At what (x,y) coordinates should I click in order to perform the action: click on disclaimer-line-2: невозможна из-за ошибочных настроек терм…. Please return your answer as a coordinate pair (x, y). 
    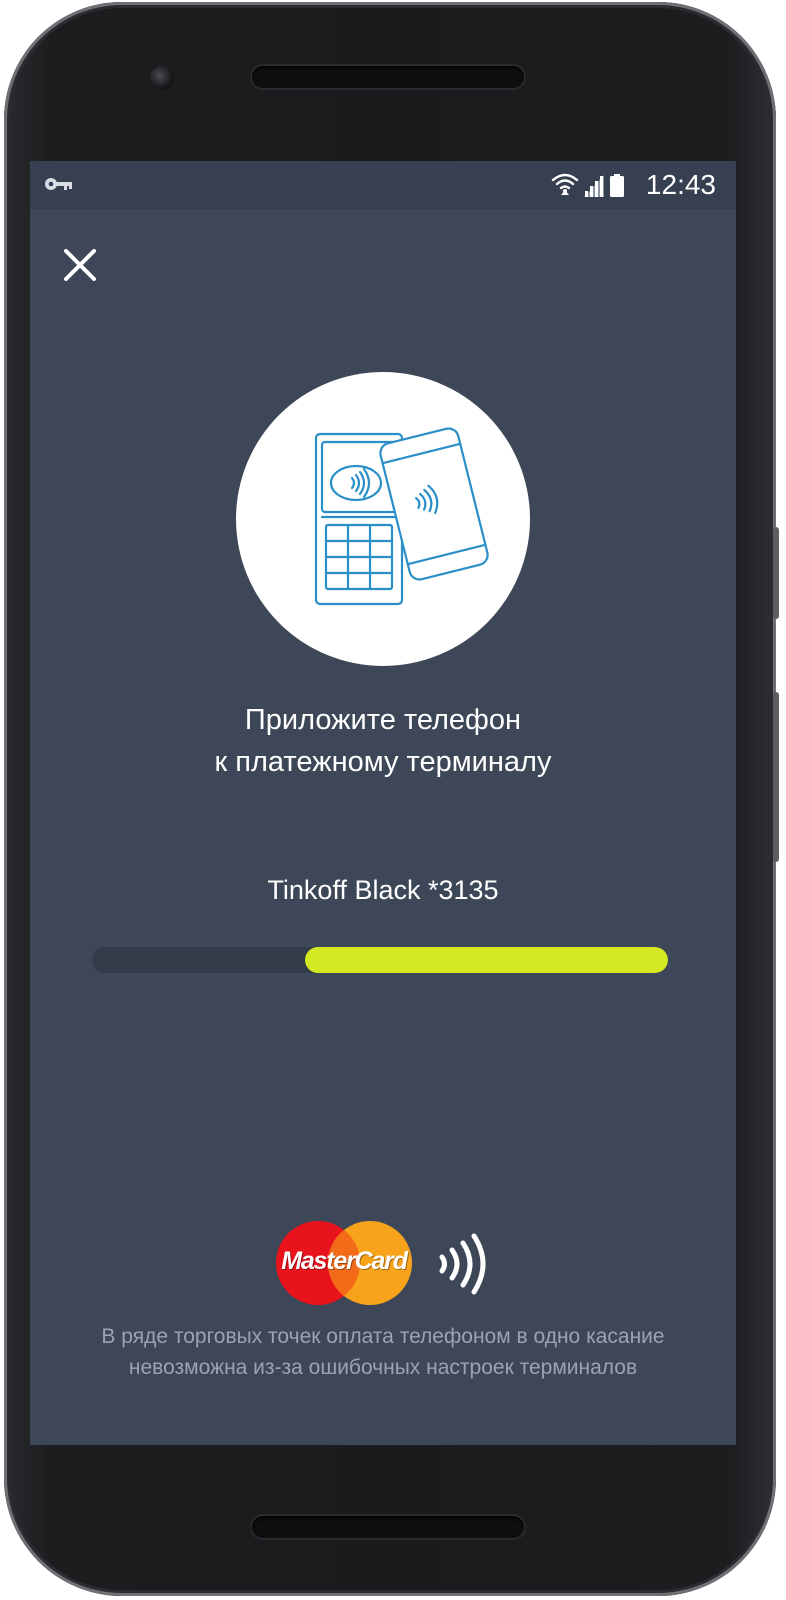
    Looking at the image, I should click on (383, 1367).